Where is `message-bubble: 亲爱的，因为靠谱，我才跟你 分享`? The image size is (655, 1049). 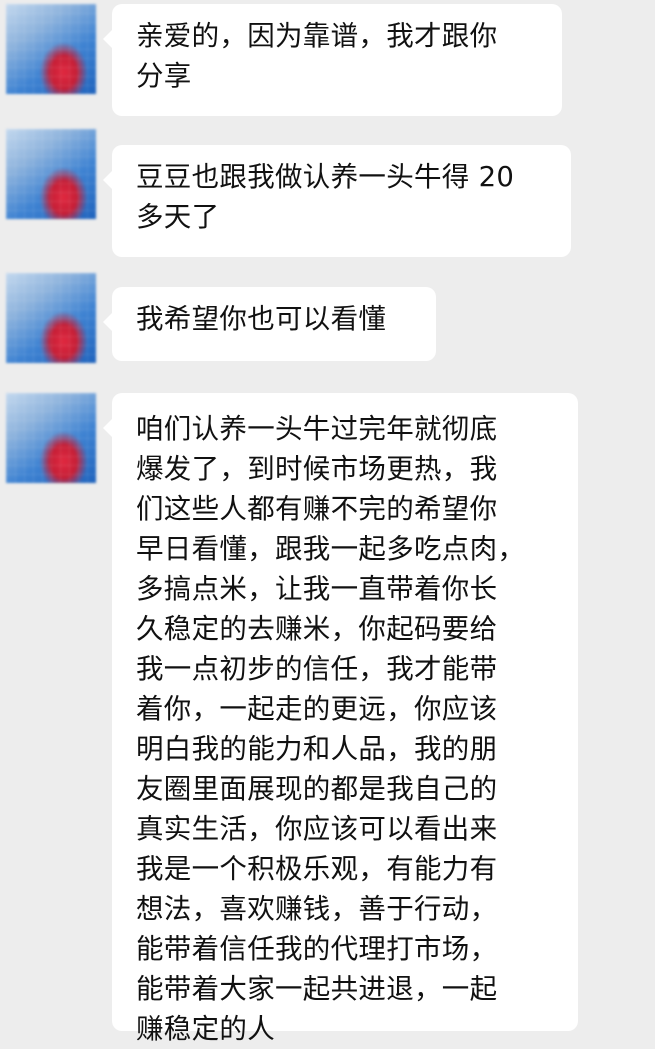
message-bubble: 亲爱的，因为靠谱，我才跟你 分享 is located at coordinates (332, 60).